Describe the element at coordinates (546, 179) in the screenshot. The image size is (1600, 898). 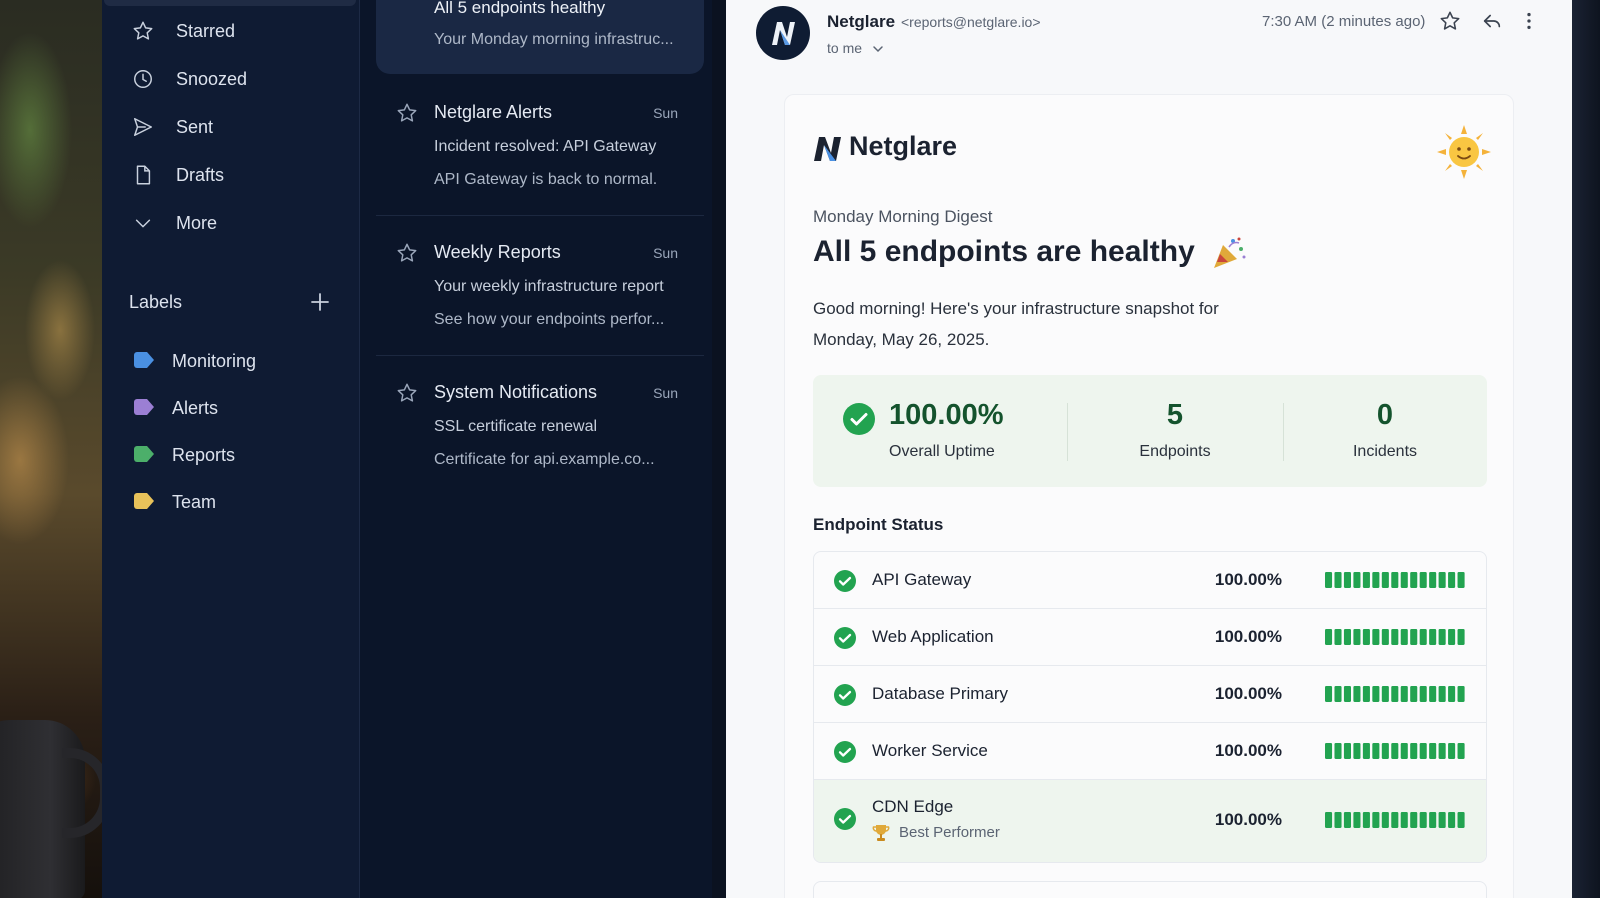
I see `message-preview: API Gateway is back to normal.` at that location.